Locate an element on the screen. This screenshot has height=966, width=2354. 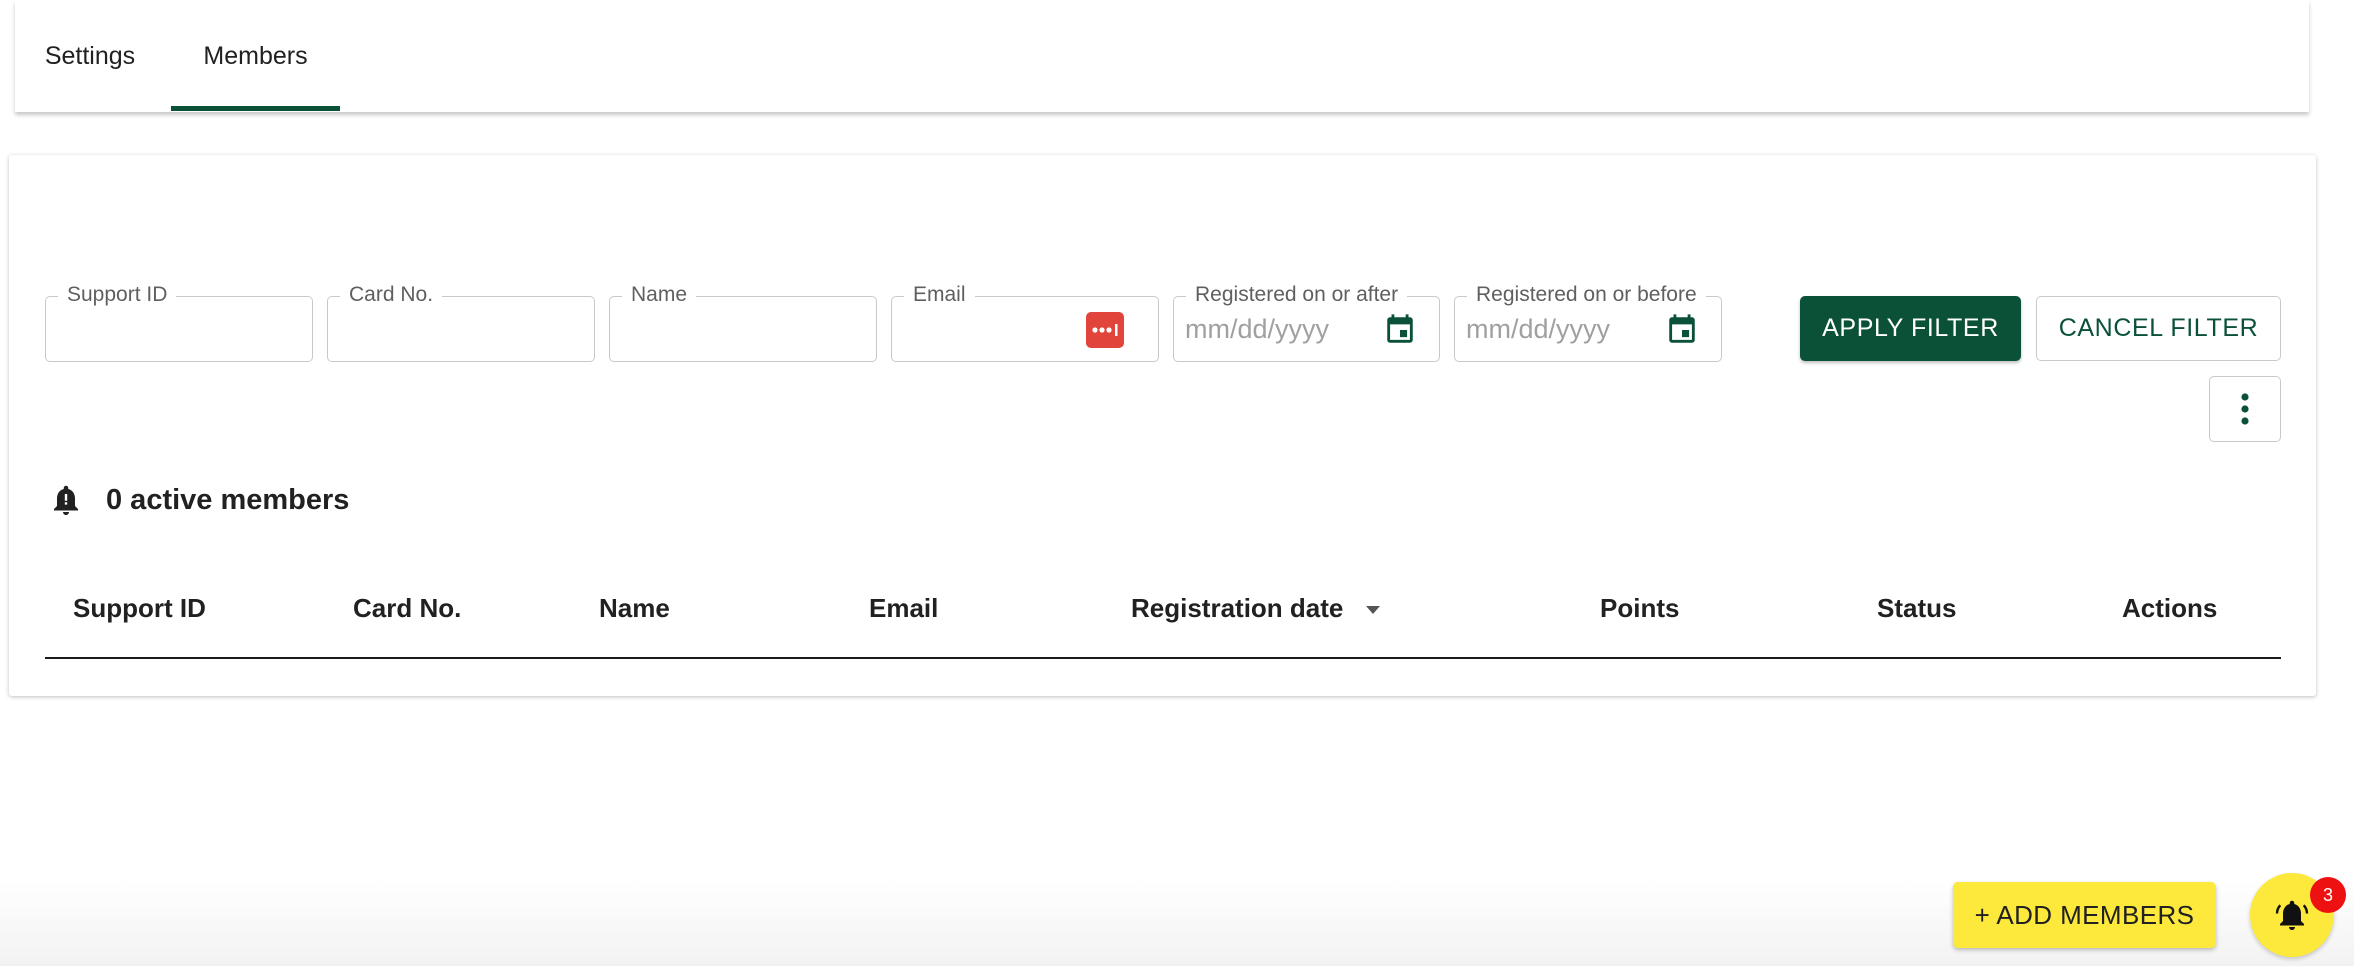
column-name: Name is located at coordinates (634, 608).